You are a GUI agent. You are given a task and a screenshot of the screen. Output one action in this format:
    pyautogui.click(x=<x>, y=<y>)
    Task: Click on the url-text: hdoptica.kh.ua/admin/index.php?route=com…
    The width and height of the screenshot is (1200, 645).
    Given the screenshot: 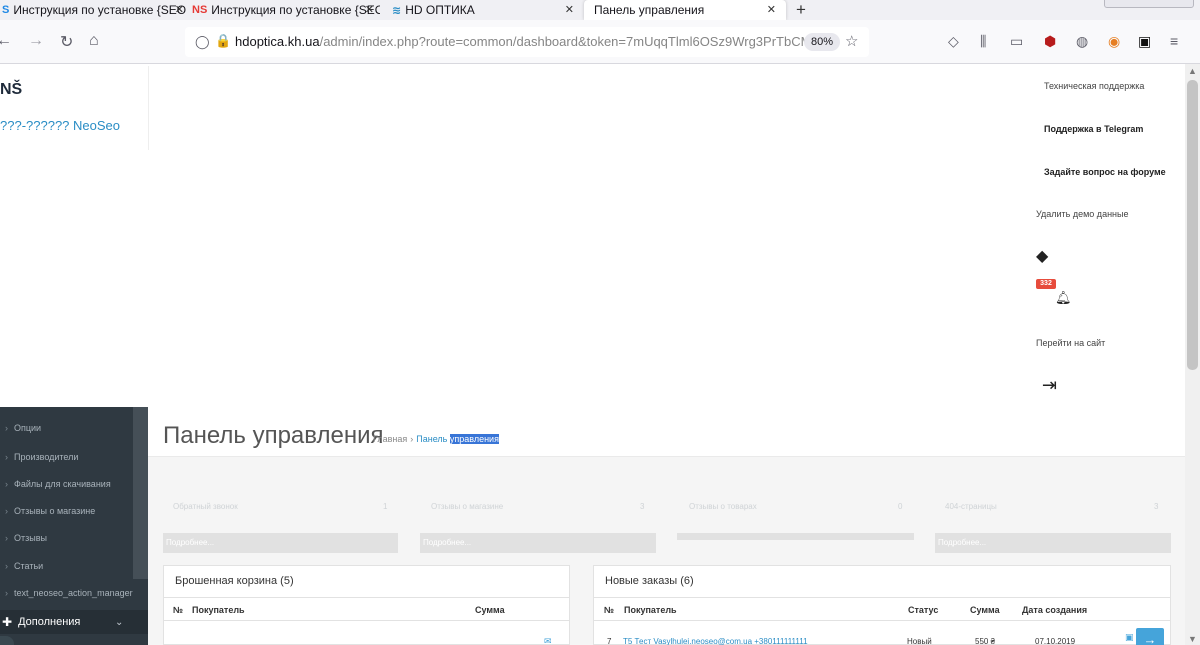 What is the action you would take?
    pyautogui.click(x=523, y=41)
    